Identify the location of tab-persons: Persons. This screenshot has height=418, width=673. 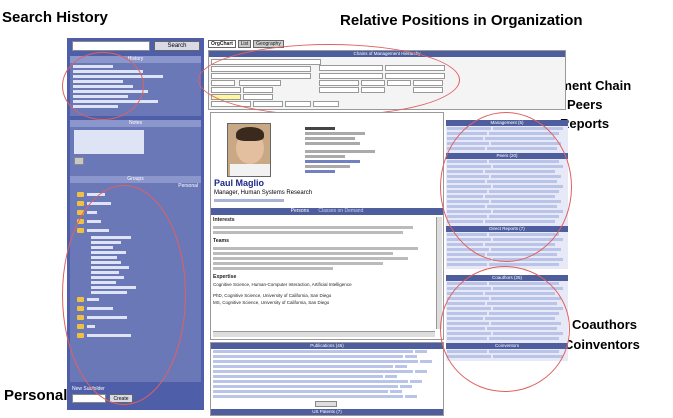
(300, 211).